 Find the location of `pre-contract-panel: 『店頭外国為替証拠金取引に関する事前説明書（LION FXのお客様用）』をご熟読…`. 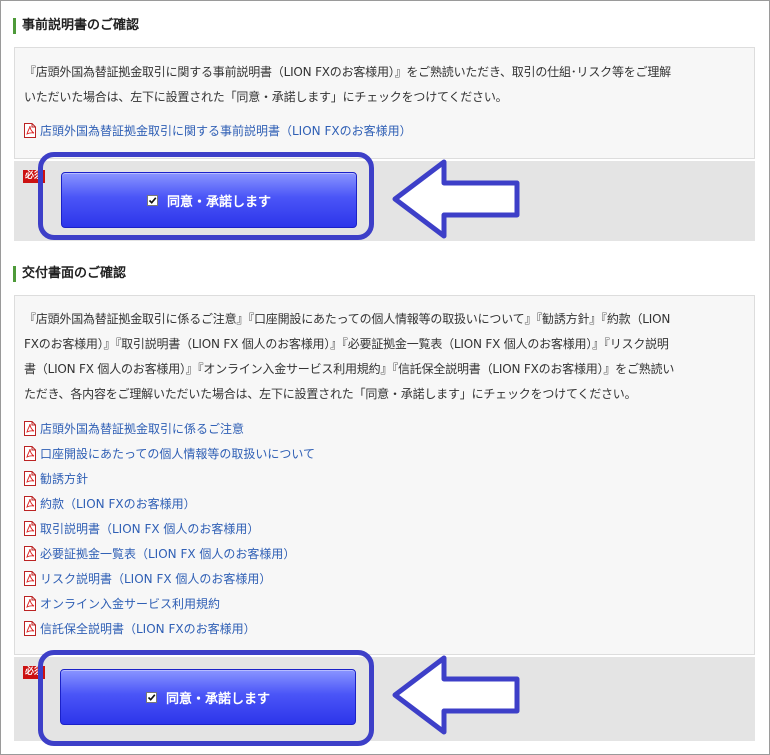

pre-contract-panel: 『店頭外国為替証拠金取引に関する事前説明書（LION FXのお客様用）』をご熟読… is located at coordinates (384, 103).